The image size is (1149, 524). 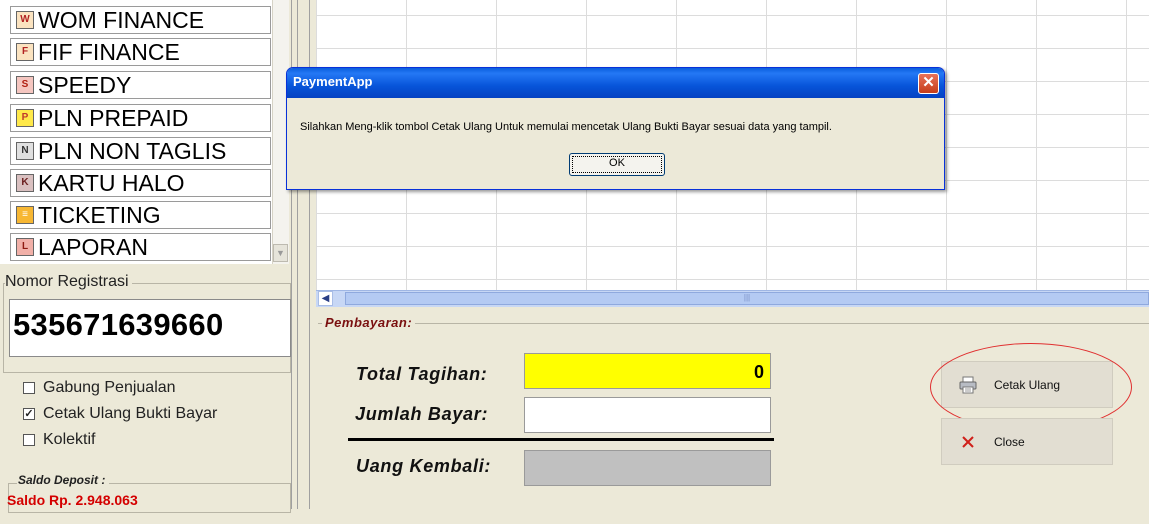 What do you see at coordinates (132, 150) in the screenshot?
I see `menu-item-label: PLN NON TAGLIS` at bounding box center [132, 150].